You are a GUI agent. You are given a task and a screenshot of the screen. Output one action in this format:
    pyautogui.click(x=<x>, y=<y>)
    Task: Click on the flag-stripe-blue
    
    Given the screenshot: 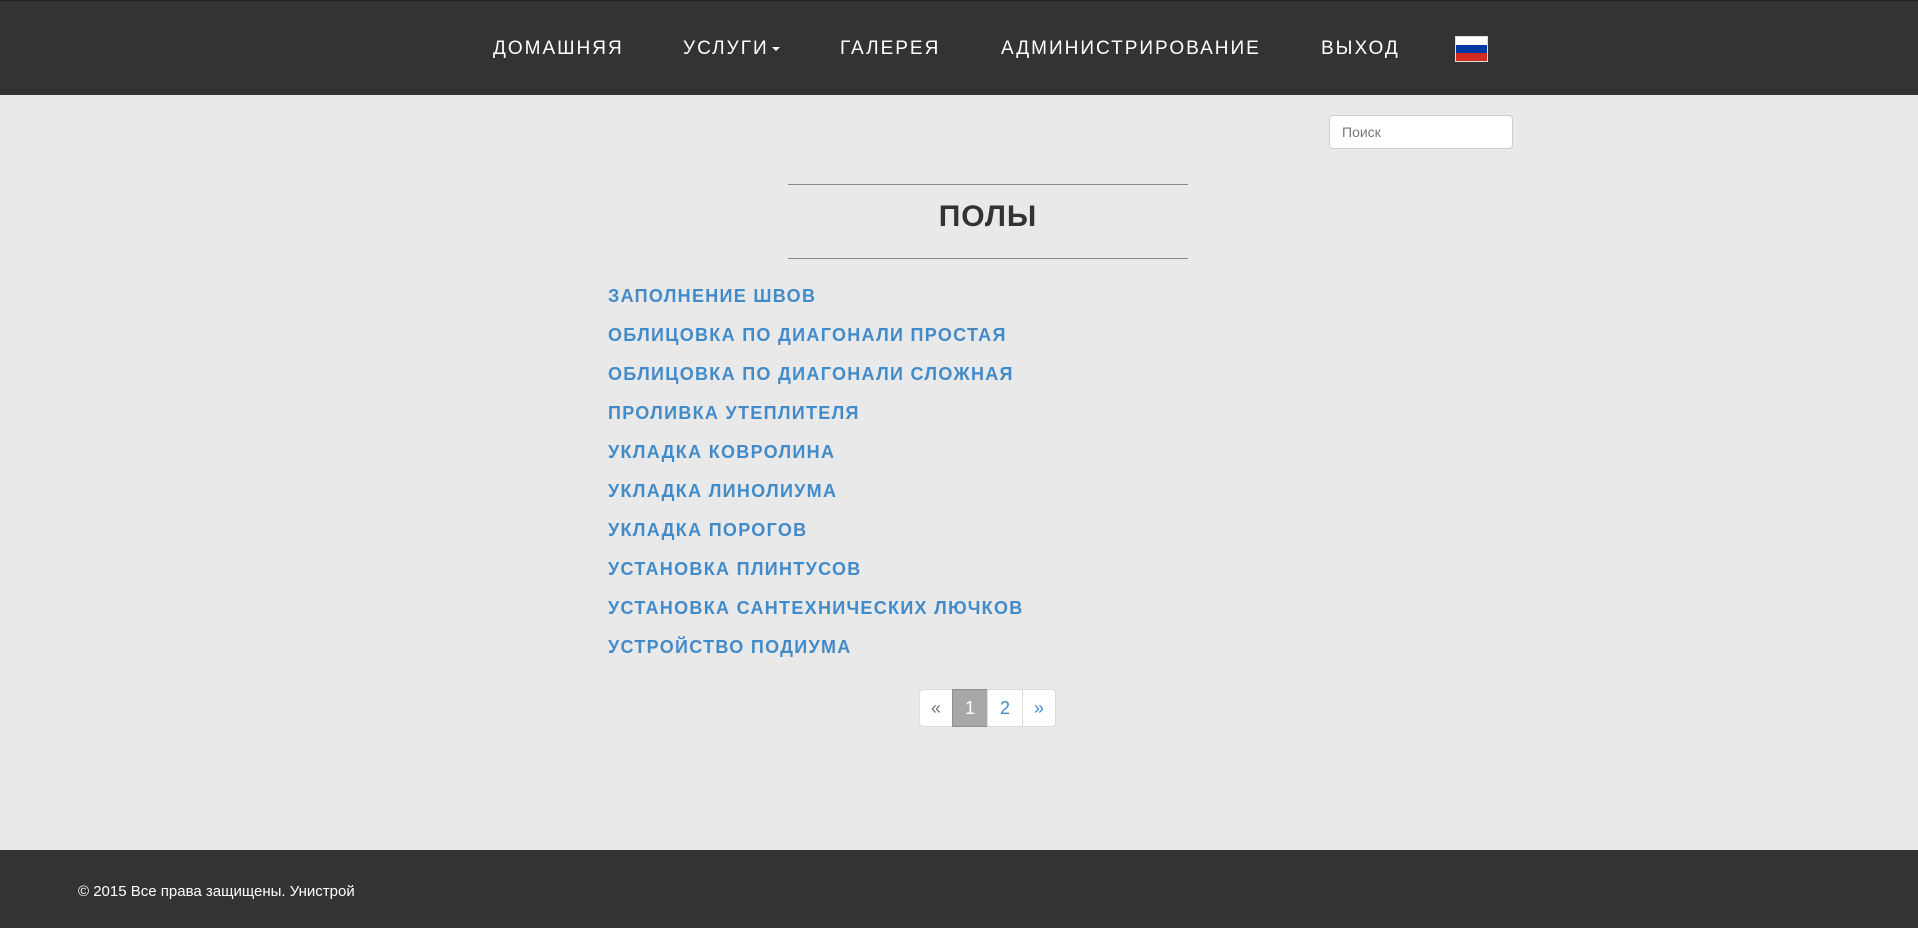 What is the action you would take?
    pyautogui.click(x=1471, y=49)
    